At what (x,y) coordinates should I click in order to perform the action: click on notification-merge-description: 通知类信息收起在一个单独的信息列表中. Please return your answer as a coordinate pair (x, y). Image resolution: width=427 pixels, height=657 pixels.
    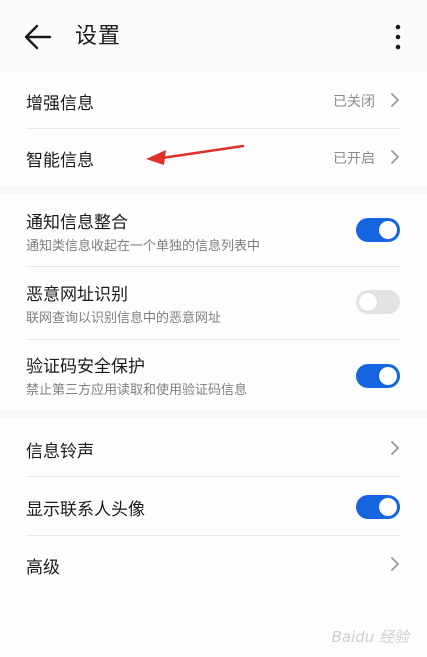
    Looking at the image, I should click on (143, 246).